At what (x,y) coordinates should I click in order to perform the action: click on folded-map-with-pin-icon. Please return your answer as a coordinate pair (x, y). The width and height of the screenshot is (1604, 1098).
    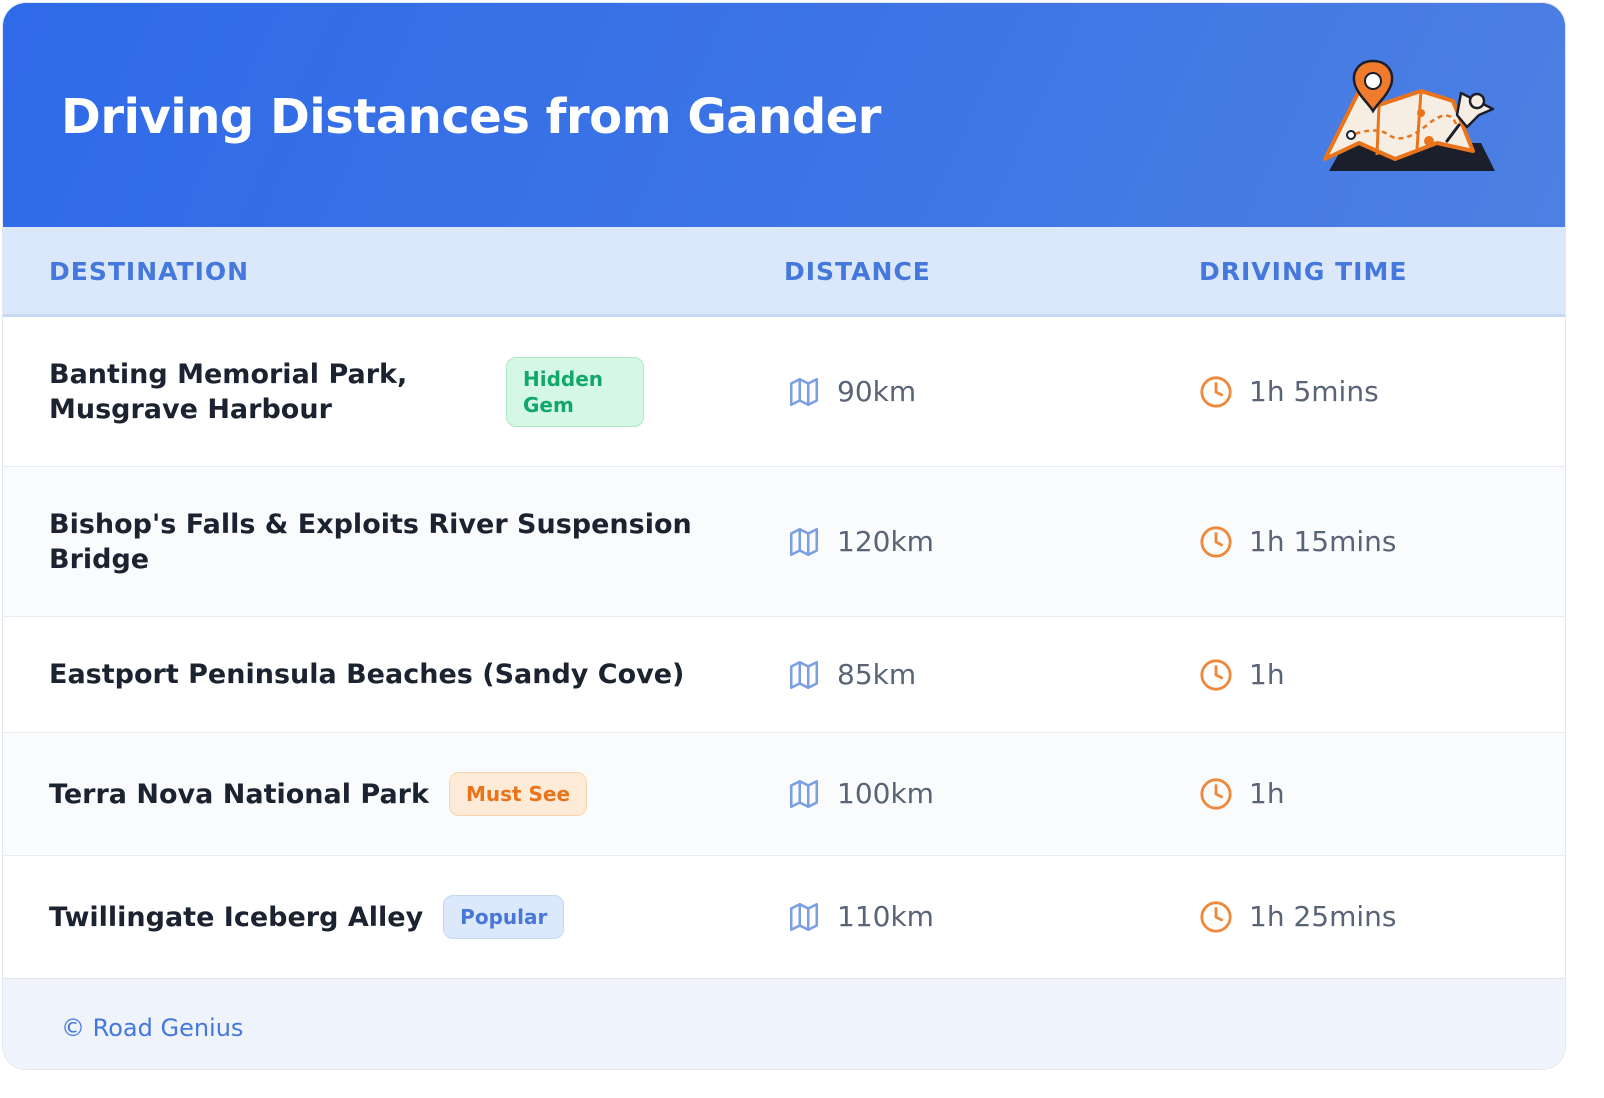
    Looking at the image, I should click on (1409, 115).